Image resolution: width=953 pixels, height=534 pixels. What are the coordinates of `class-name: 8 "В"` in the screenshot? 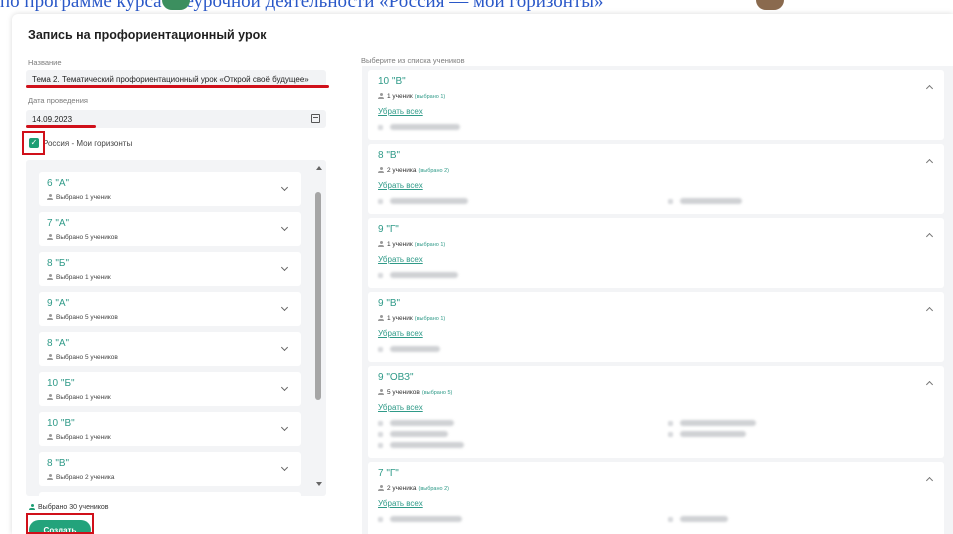 It's located at (58, 463).